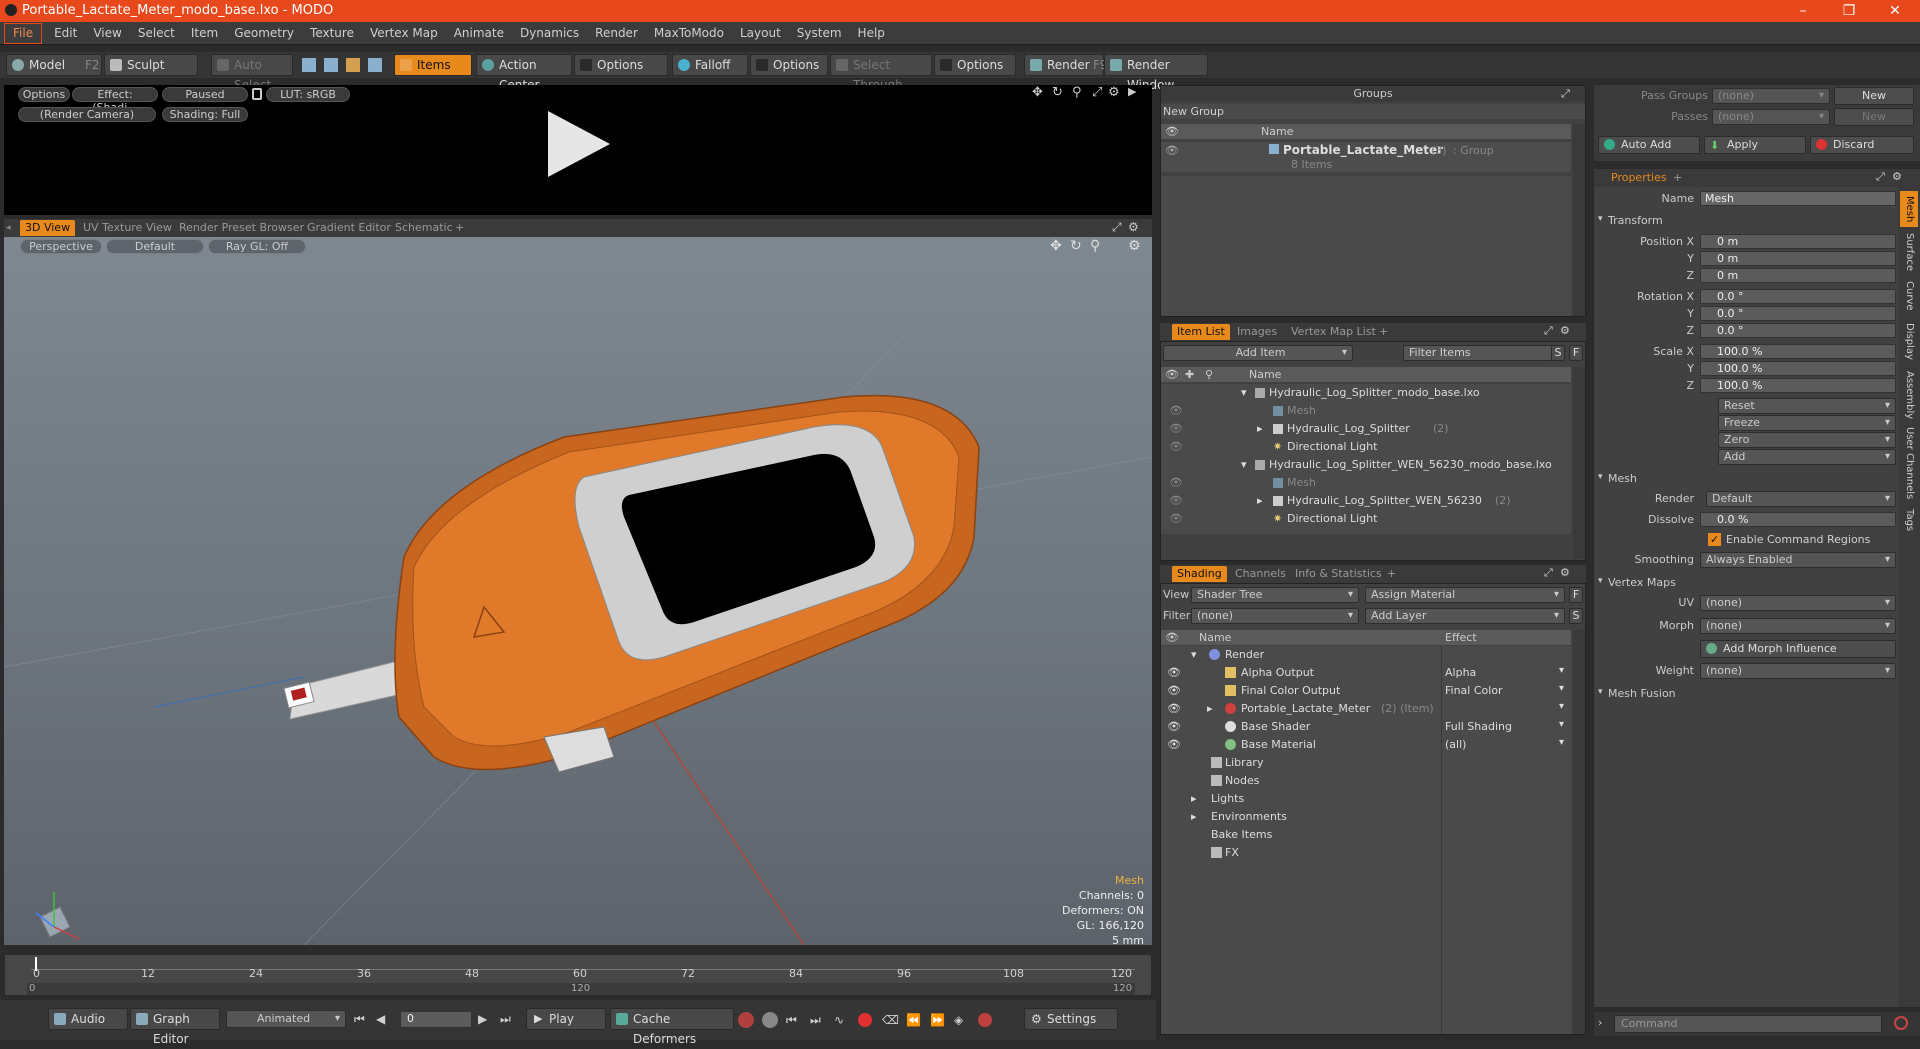 The width and height of the screenshot is (1920, 1049). What do you see at coordinates (359, 1019) in the screenshot?
I see `first-frame-icon: ⏮` at bounding box center [359, 1019].